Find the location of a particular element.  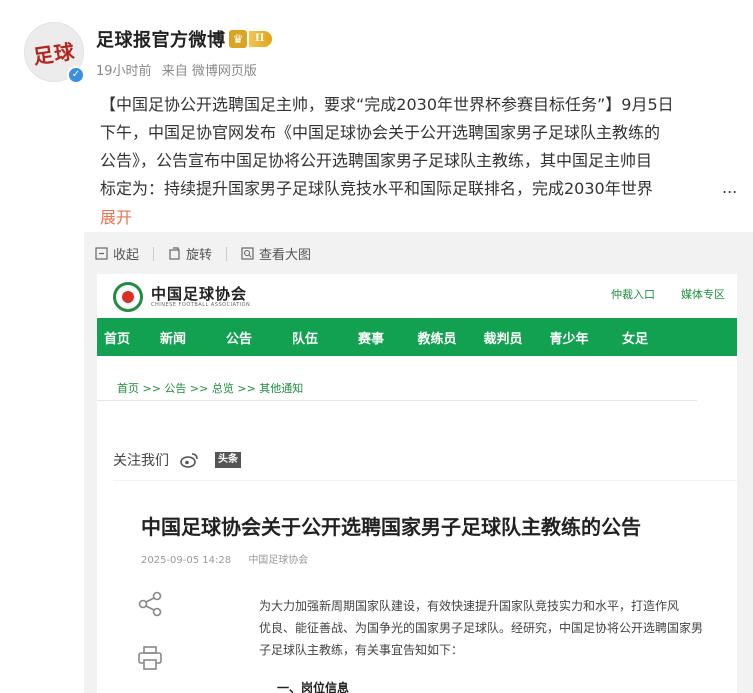

section-heading: 一、岗位信息 is located at coordinates (313, 687).